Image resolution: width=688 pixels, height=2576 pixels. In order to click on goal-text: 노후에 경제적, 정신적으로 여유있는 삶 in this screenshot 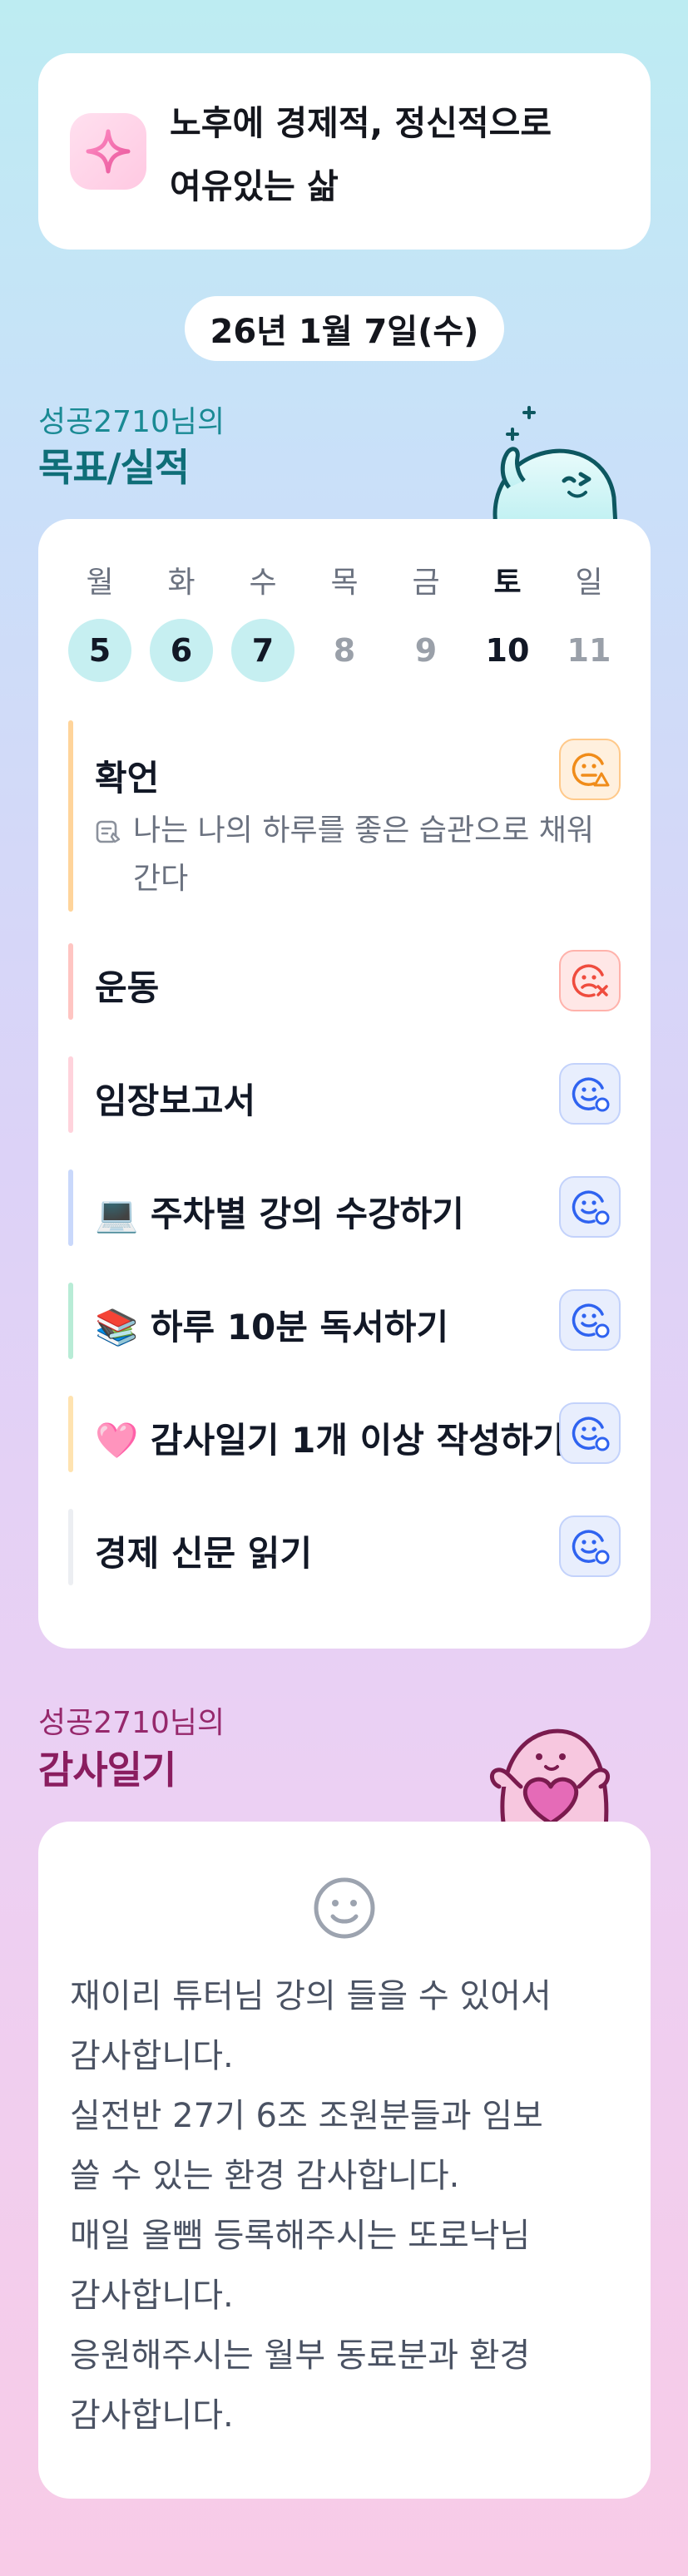, I will do `click(361, 154)`.